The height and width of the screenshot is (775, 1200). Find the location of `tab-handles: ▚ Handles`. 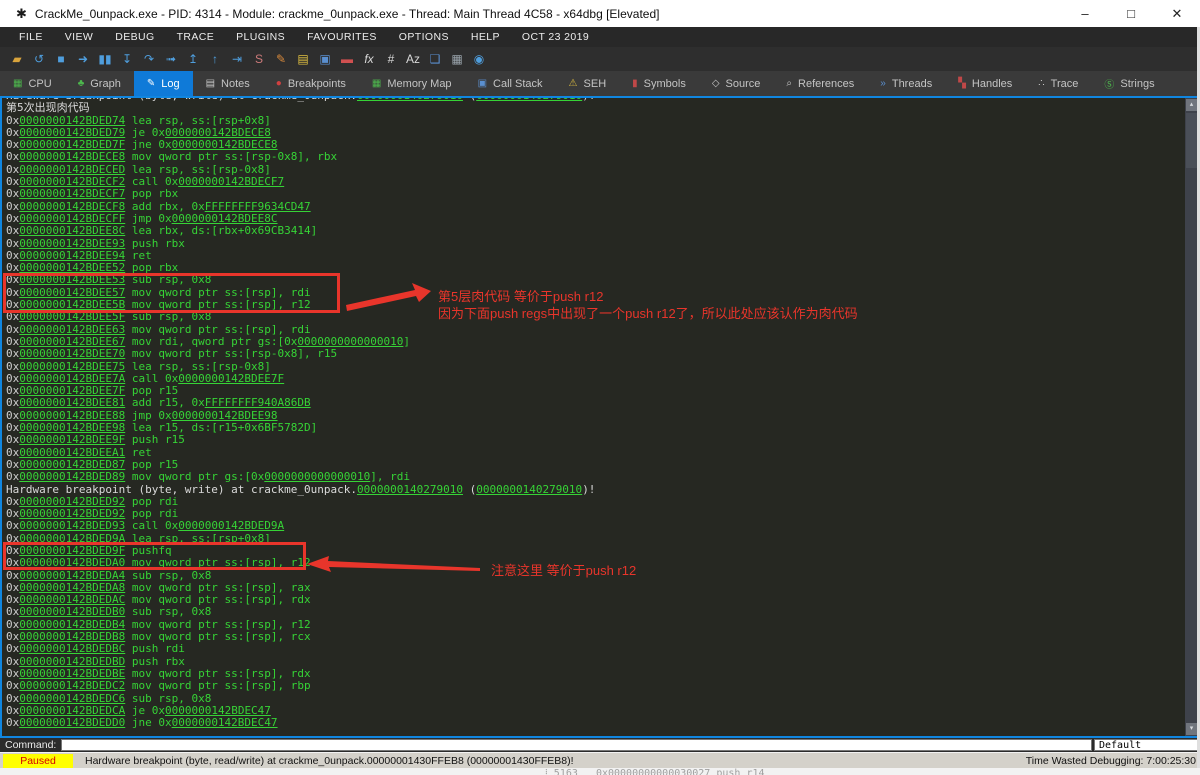

tab-handles: ▚ Handles is located at coordinates (985, 83).